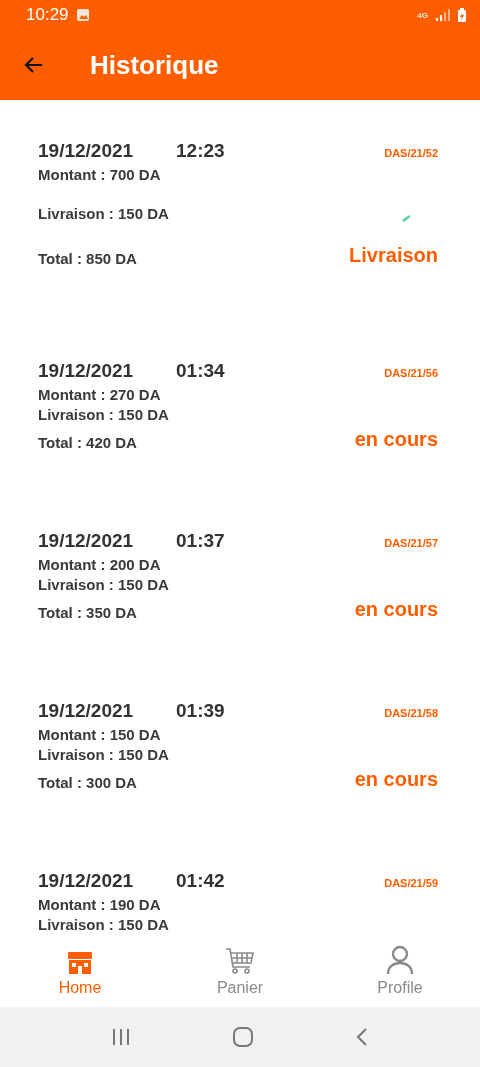 The height and width of the screenshot is (1067, 480). What do you see at coordinates (411, 373) in the screenshot?
I see `order-reference: DAS/21/56` at bounding box center [411, 373].